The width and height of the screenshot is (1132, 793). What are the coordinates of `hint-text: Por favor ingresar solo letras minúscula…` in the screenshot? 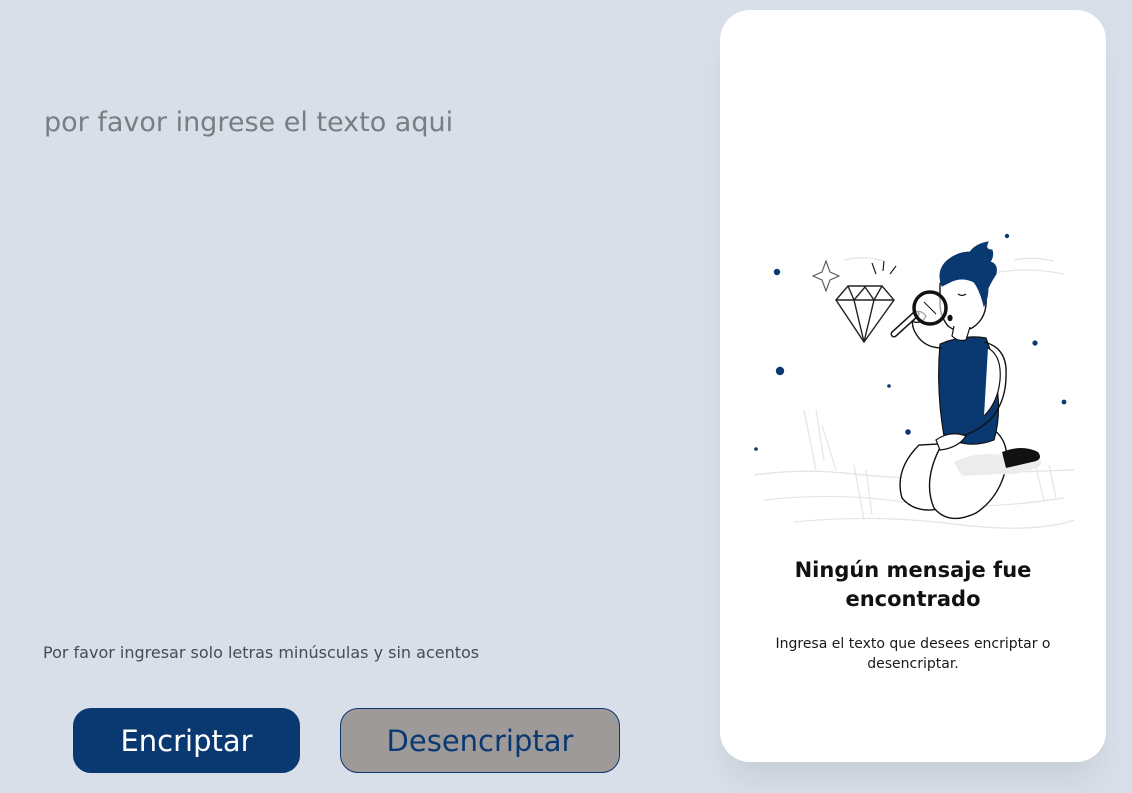 It's located at (261, 652).